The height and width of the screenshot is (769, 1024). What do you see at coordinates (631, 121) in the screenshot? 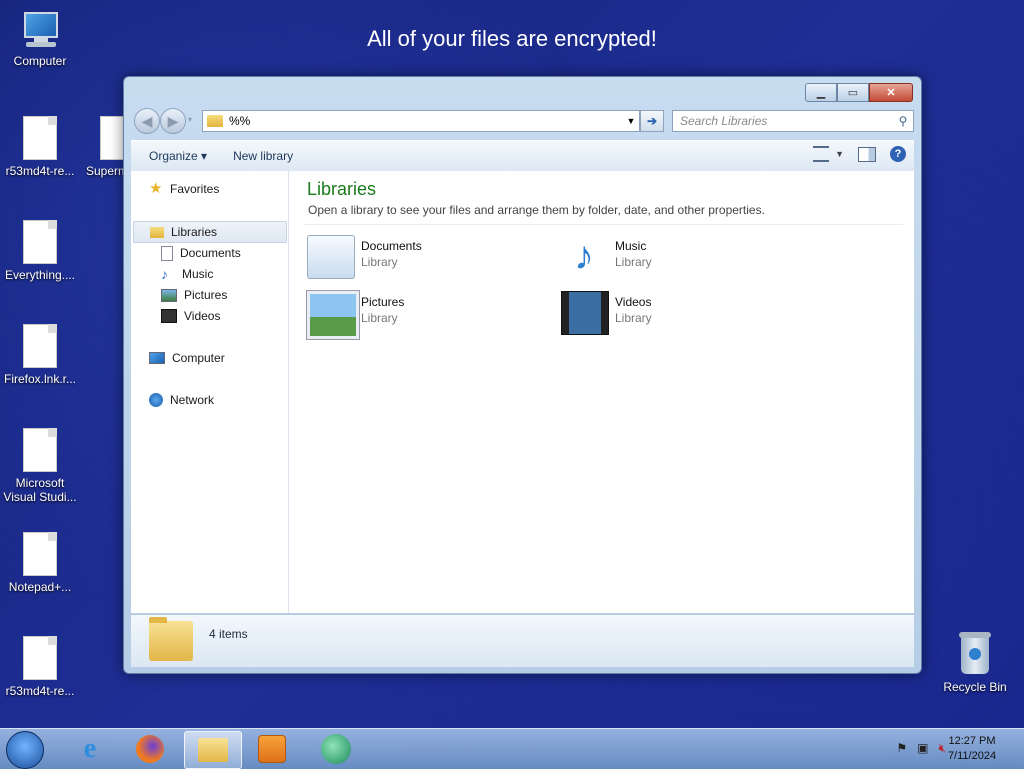
I see `address-dropdown-icon: ▼` at bounding box center [631, 121].